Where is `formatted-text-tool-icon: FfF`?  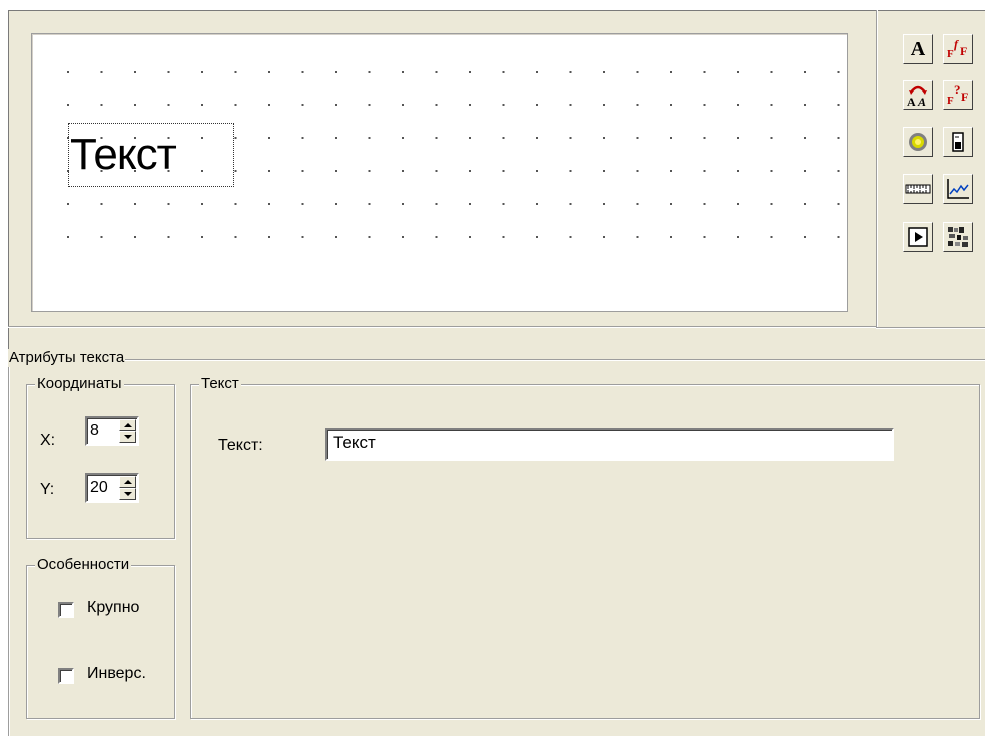 formatted-text-tool-icon: FfF is located at coordinates (958, 49).